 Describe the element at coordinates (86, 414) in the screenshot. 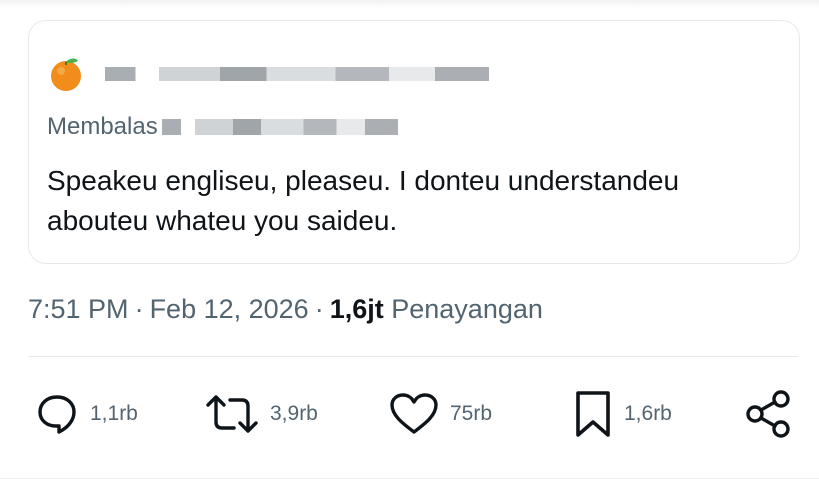

I see `reply-button: 1,1rb` at that location.